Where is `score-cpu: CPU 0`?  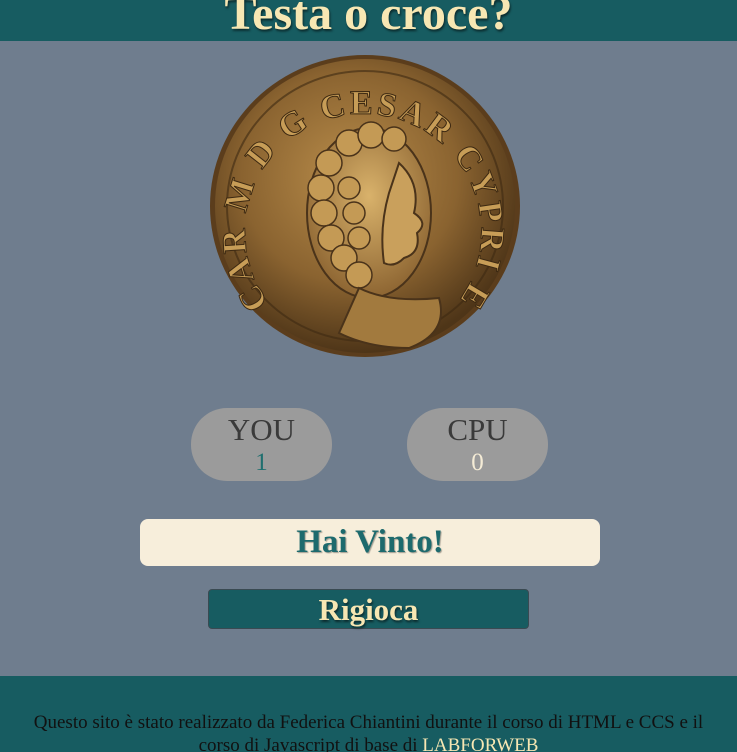
score-cpu: CPU 0 is located at coordinates (477, 444).